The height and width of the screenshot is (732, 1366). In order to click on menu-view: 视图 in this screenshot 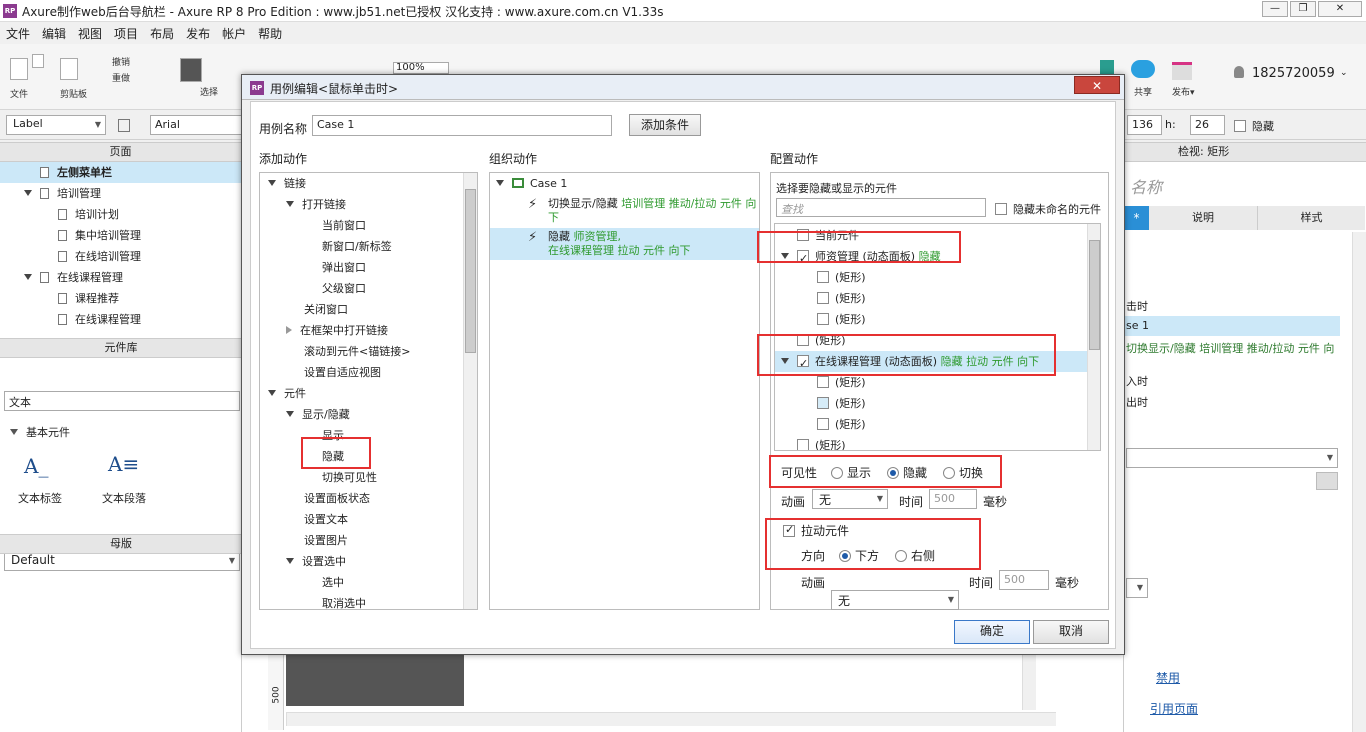, I will do `click(90, 32)`.